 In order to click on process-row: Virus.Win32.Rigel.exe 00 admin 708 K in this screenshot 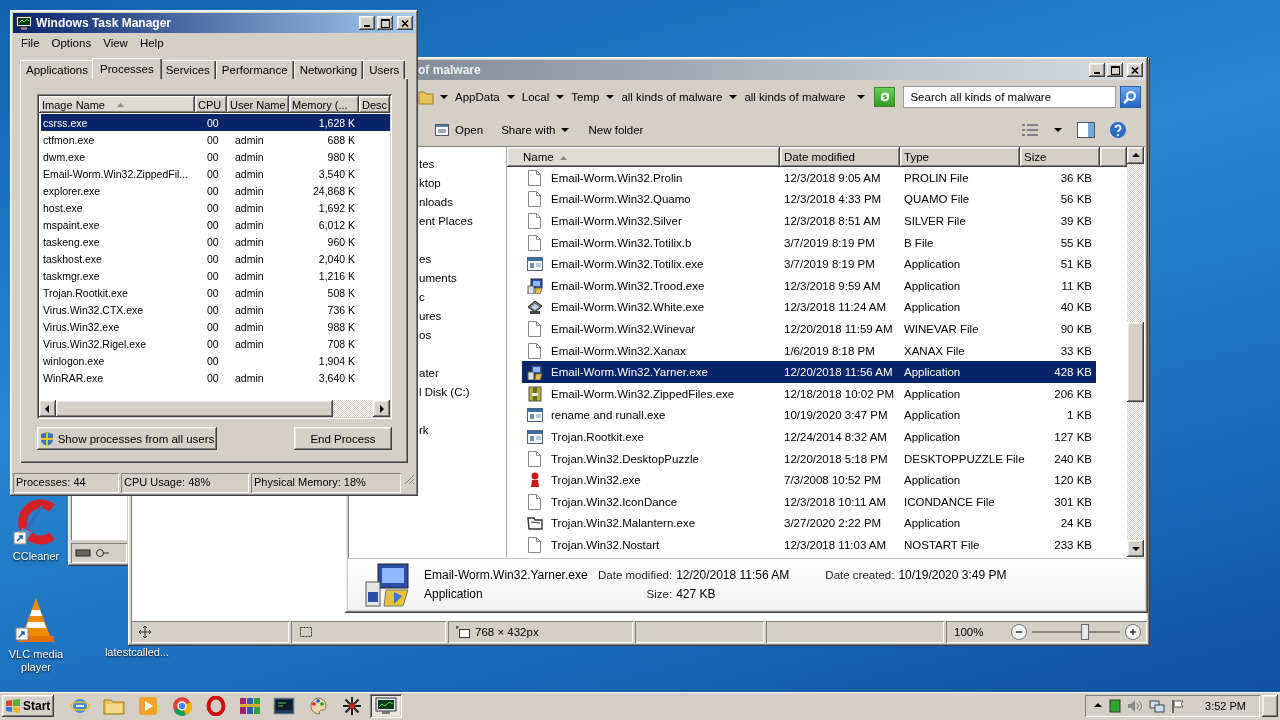, I will do `click(215, 343)`.